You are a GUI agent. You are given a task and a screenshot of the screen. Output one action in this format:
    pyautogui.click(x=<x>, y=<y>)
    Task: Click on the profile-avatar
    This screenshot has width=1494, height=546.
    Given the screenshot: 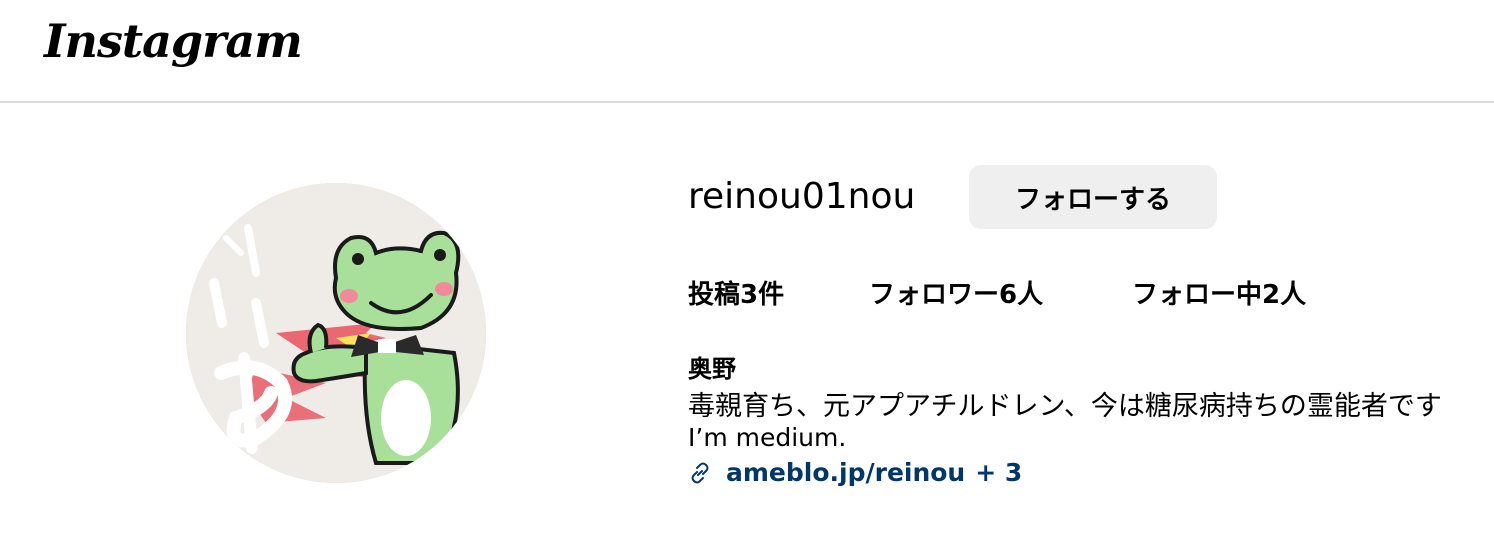 What is the action you would take?
    pyautogui.click(x=336, y=333)
    